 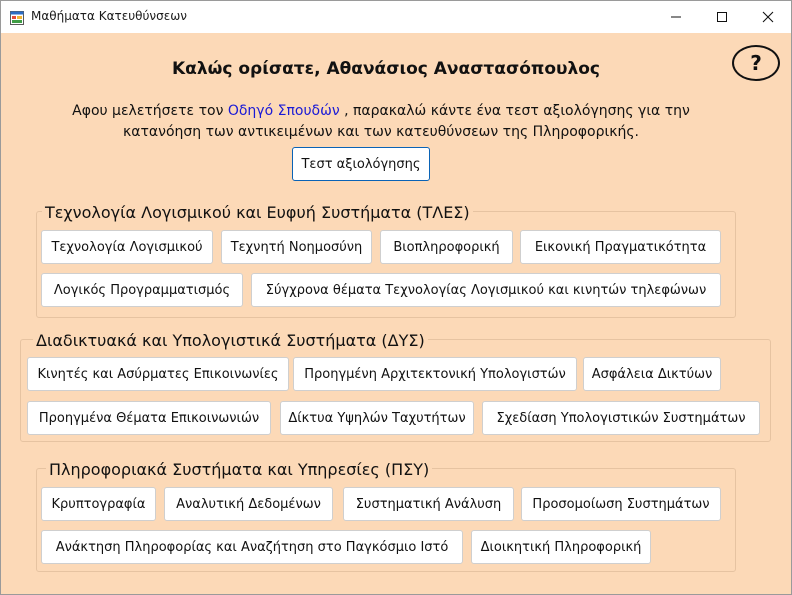 What do you see at coordinates (561, 547) in the screenshot?
I see `course-management-informatics-button: Διοικητική Πληροφορική` at bounding box center [561, 547].